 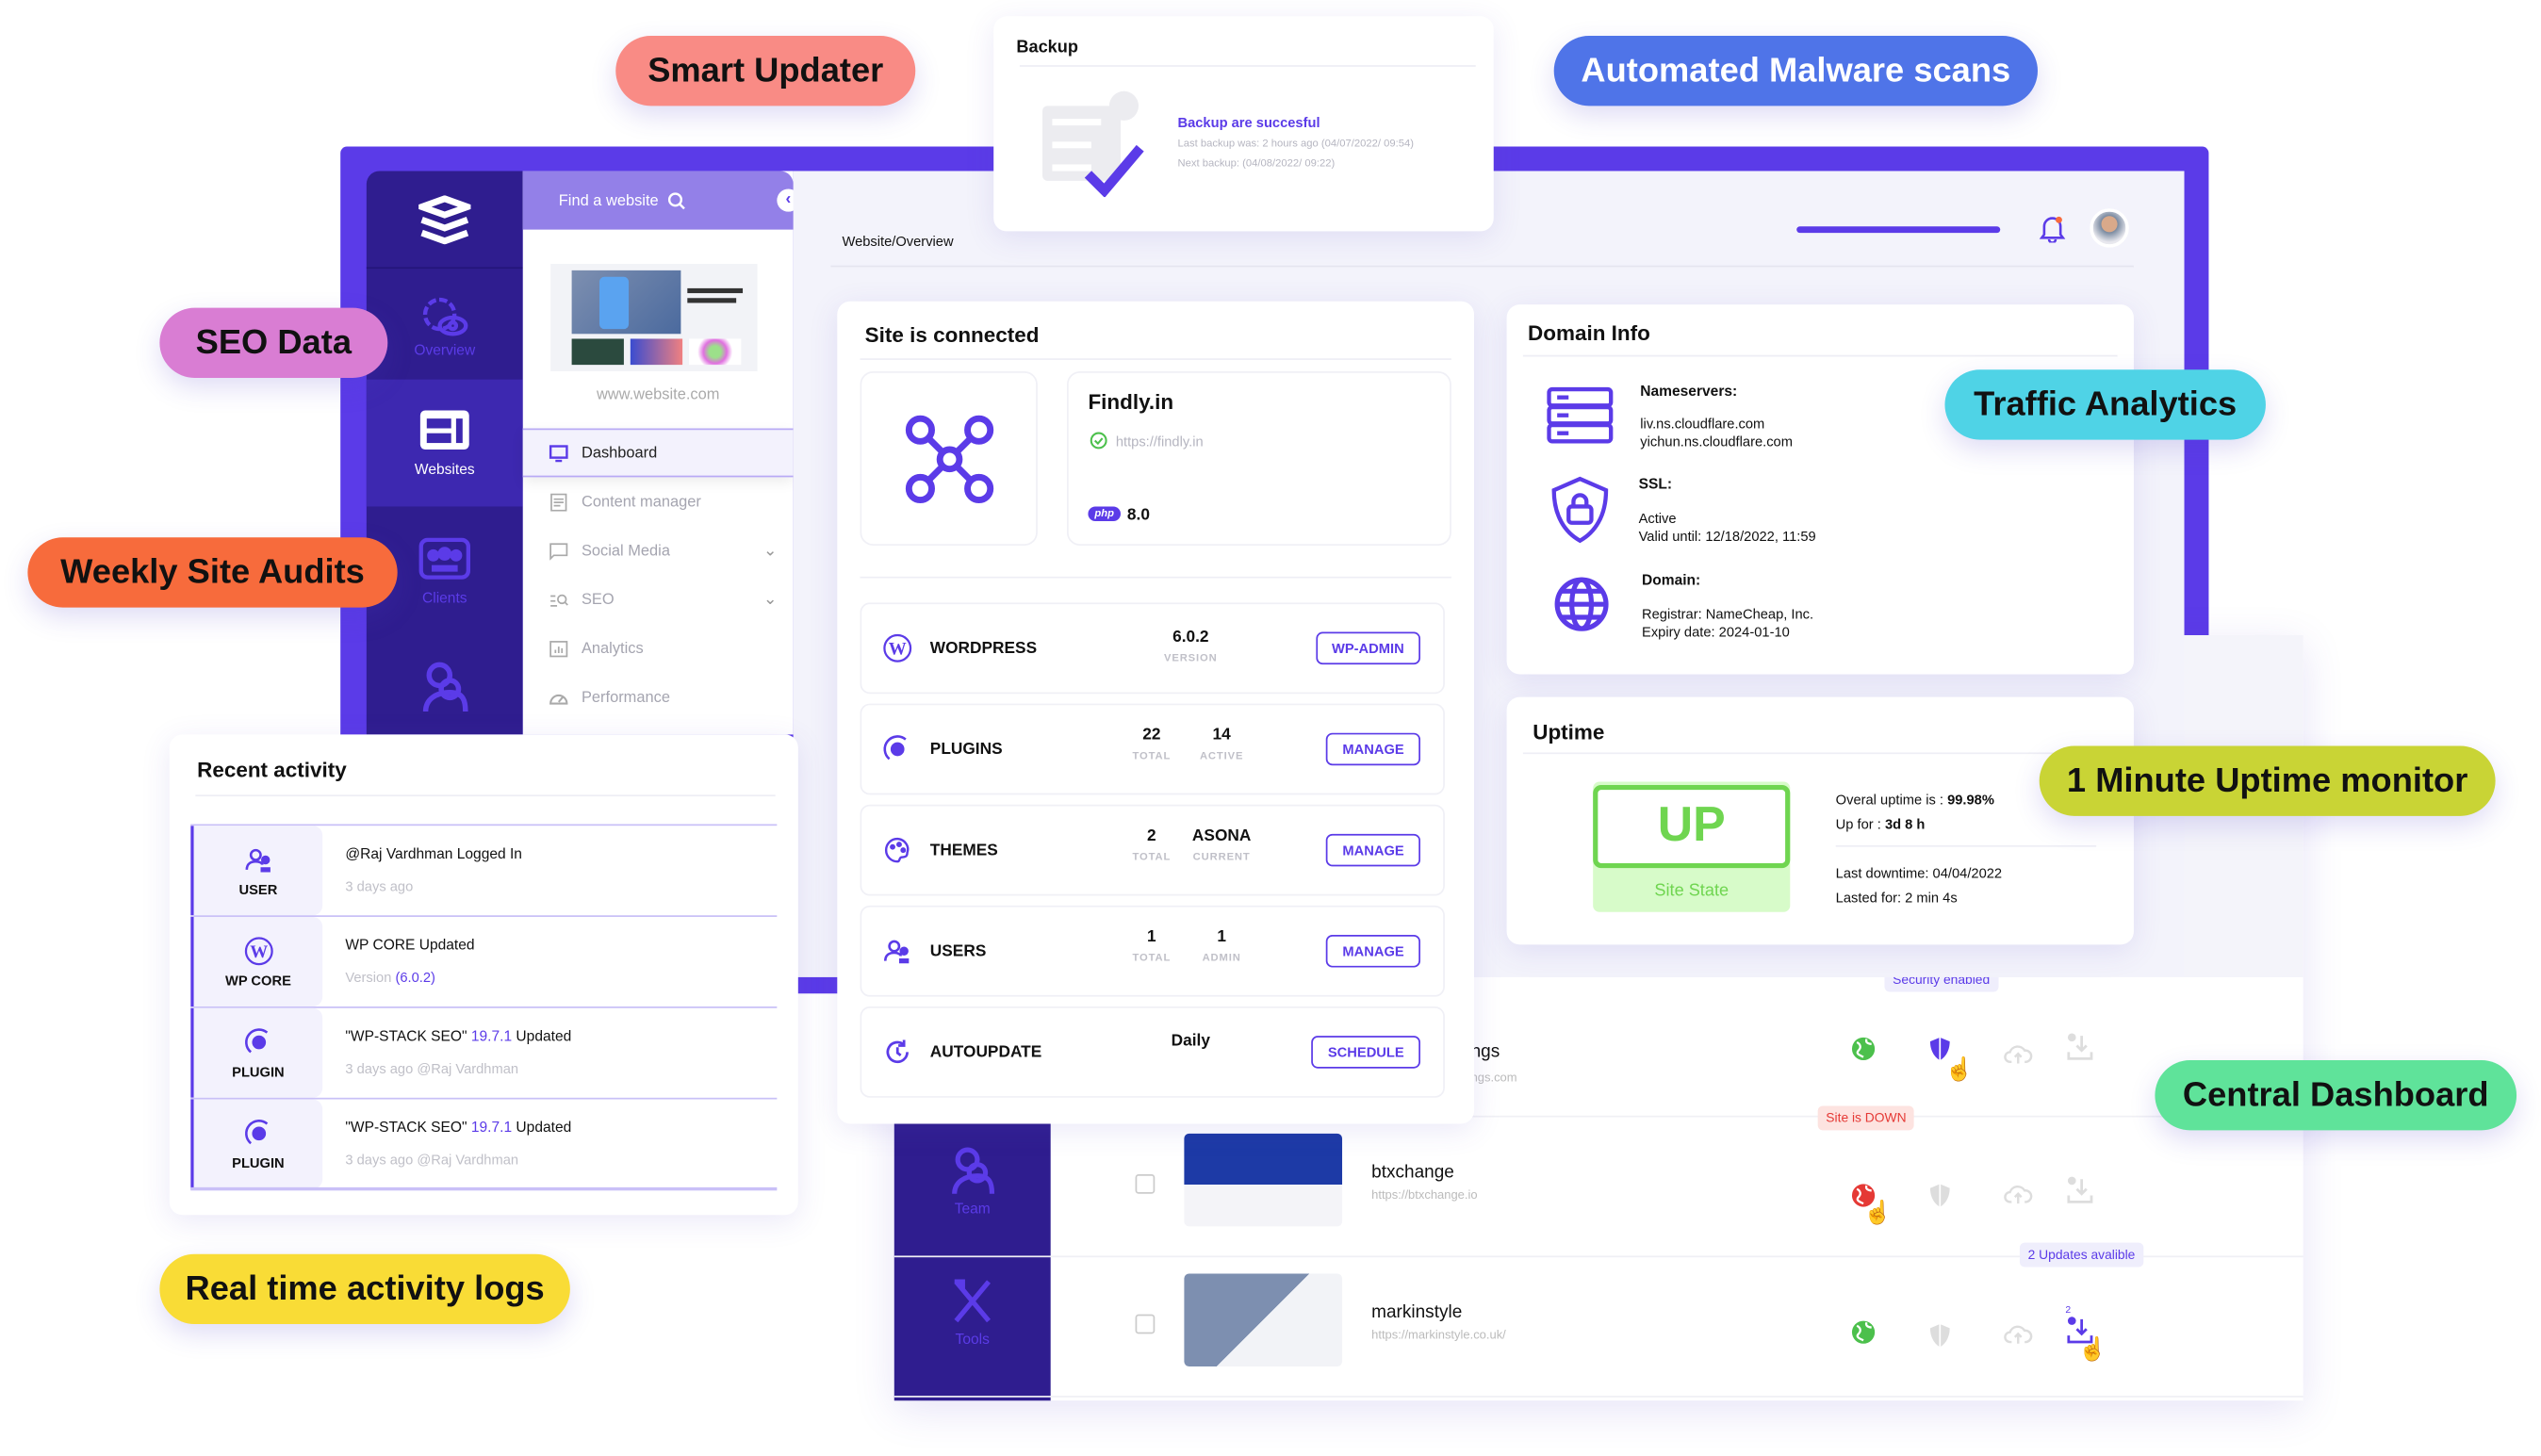 What do you see at coordinates (484, 870) in the screenshot?
I see `activity-item: USER @Raj Vardhman Logged In 3 days ago` at bounding box center [484, 870].